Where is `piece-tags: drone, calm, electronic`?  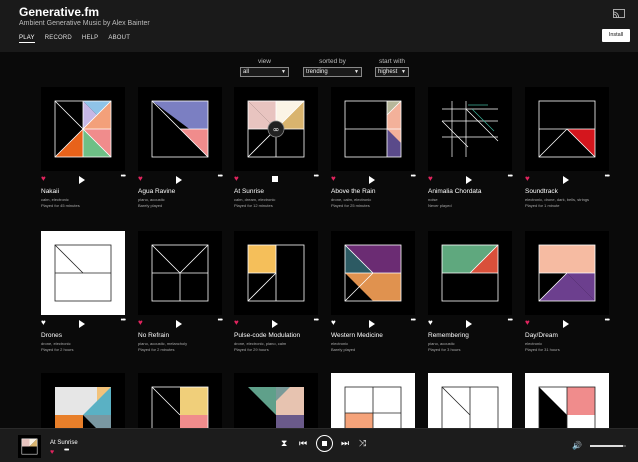 piece-tags: drone, calm, electronic is located at coordinates (351, 199).